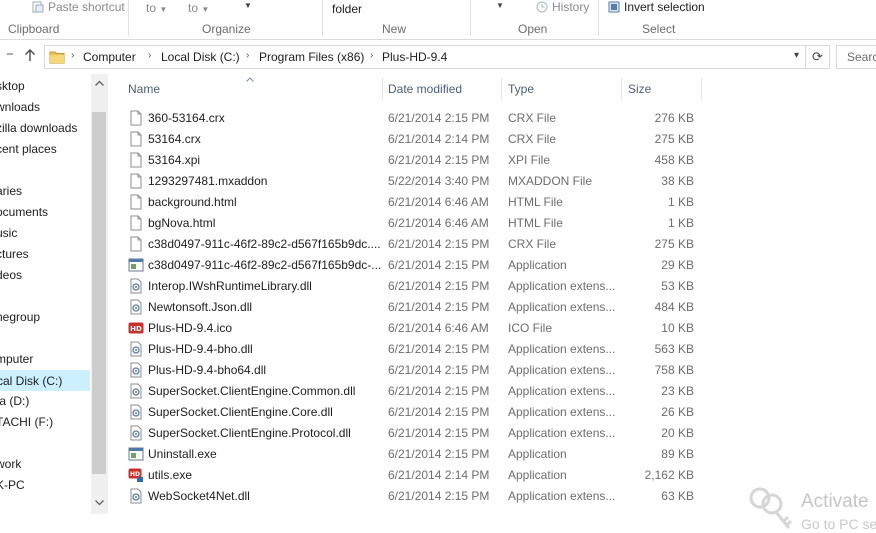 The width and height of the screenshot is (876, 533). What do you see at coordinates (182, 454) in the screenshot?
I see `file-name: Uninstall.exe` at bounding box center [182, 454].